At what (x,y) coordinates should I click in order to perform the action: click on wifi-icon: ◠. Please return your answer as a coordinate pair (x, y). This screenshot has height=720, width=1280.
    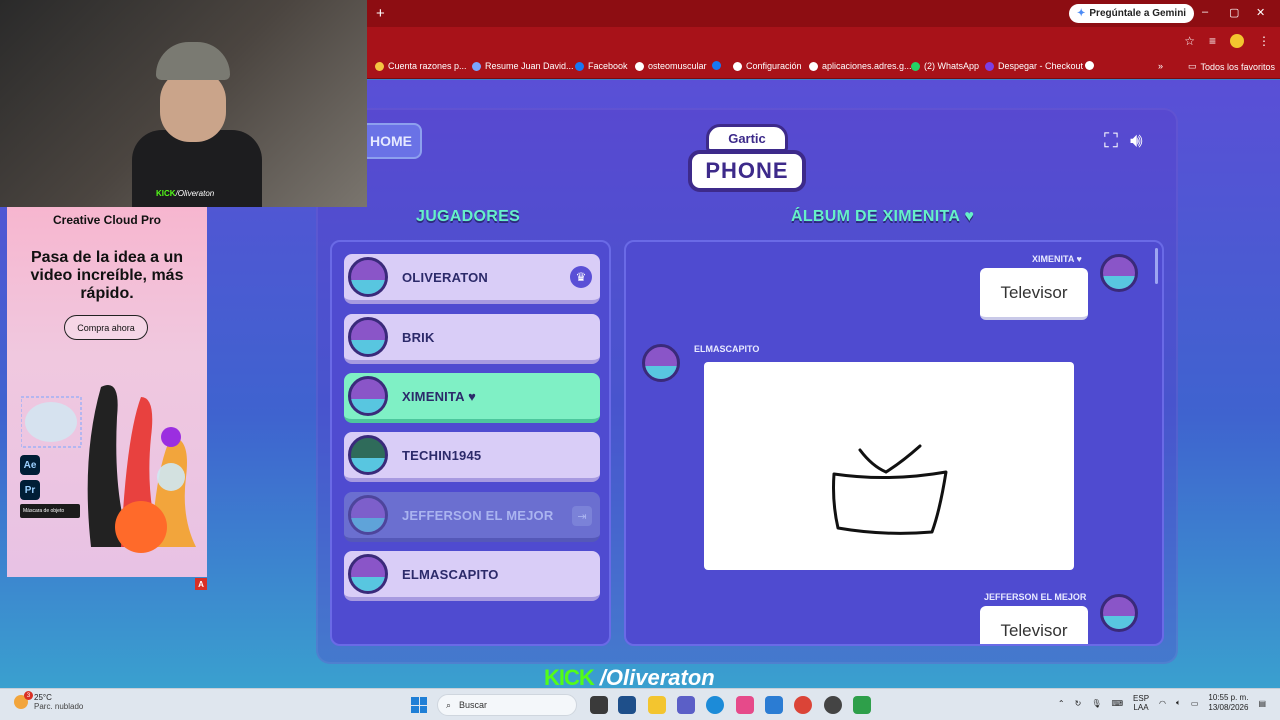
    Looking at the image, I should click on (1162, 703).